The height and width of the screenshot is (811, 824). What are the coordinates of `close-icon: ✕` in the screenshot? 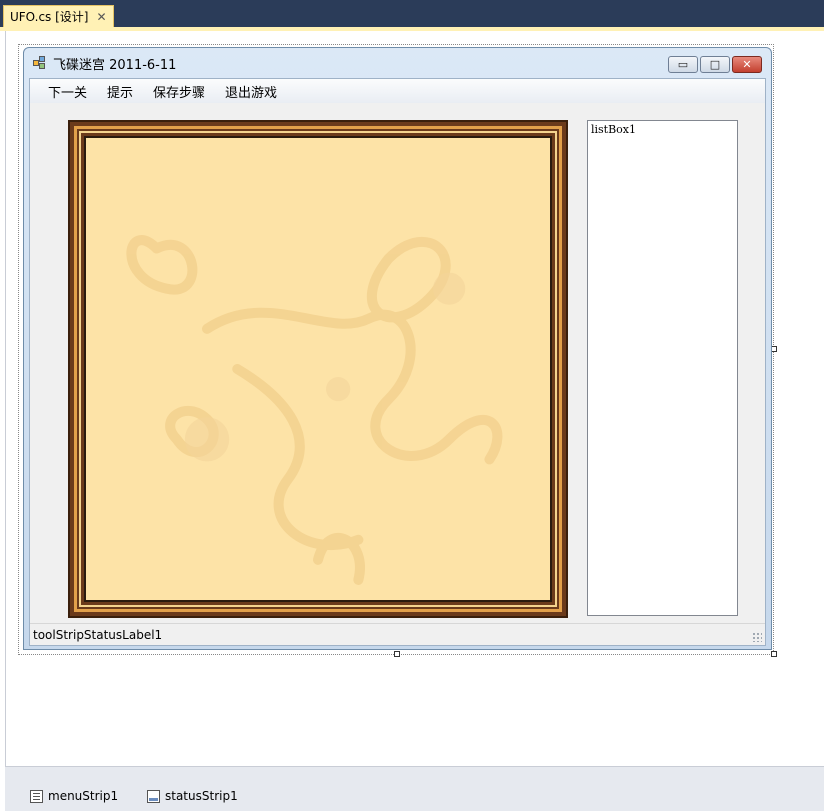 It's located at (747, 64).